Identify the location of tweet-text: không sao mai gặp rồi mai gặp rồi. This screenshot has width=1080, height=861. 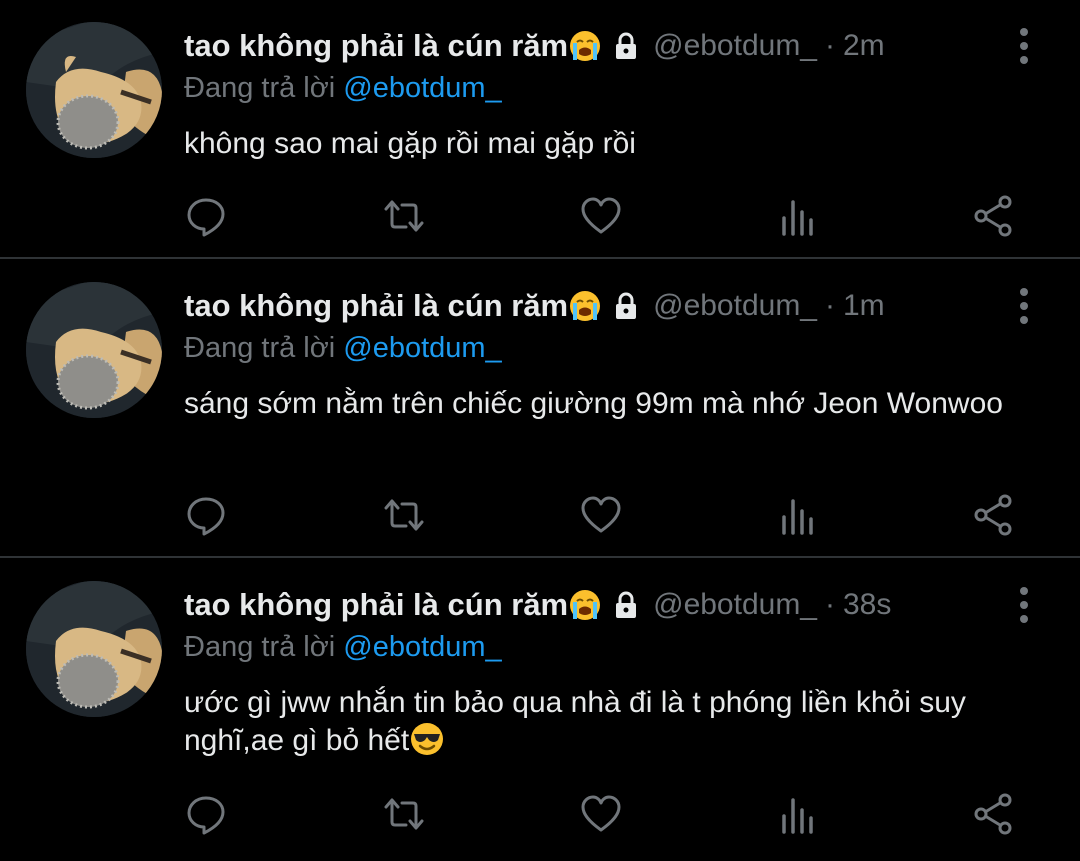
(619, 144).